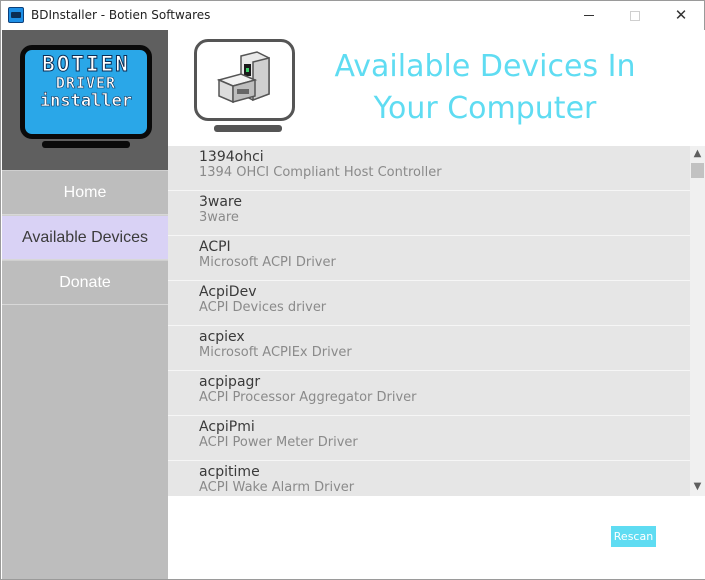 This screenshot has height=580, width=705. I want to click on sidebar-nav: Home Available Devices Donate, so click(85, 237).